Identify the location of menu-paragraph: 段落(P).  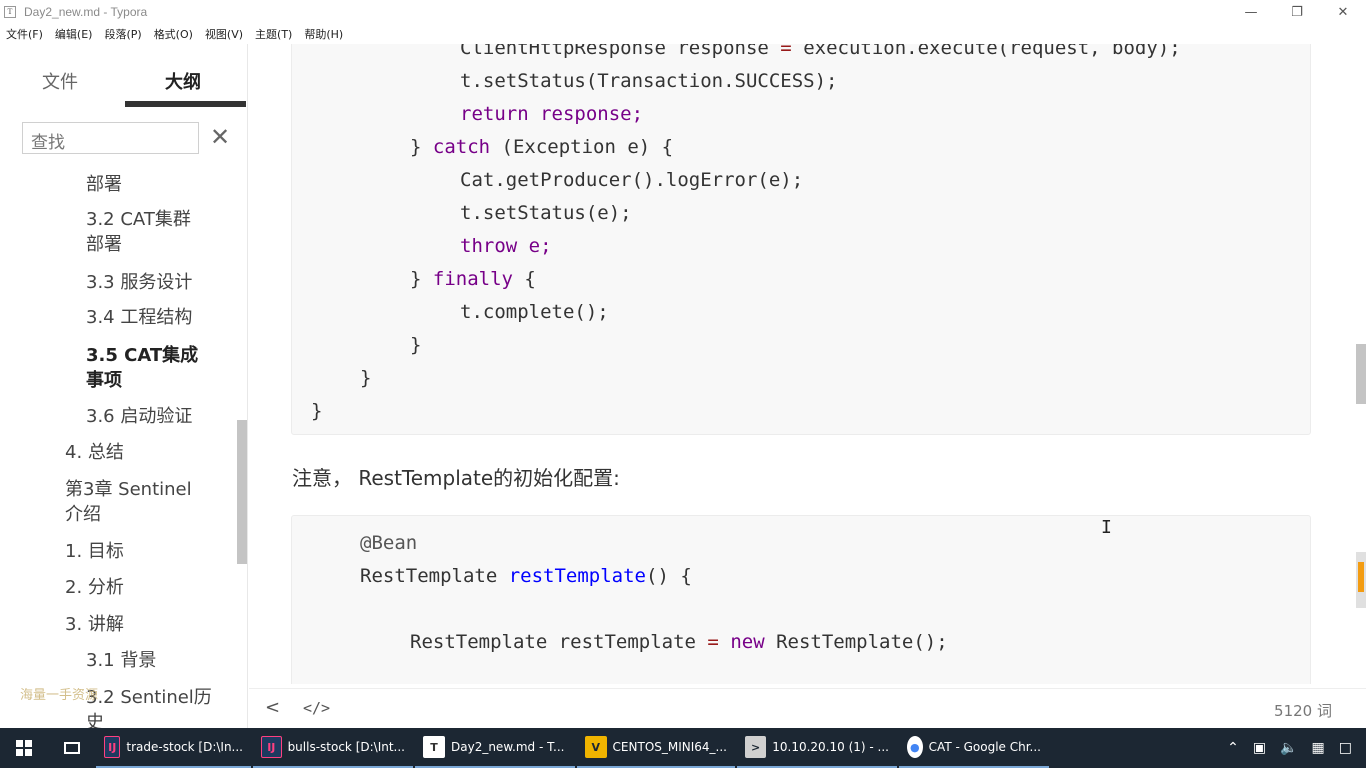
(122, 34).